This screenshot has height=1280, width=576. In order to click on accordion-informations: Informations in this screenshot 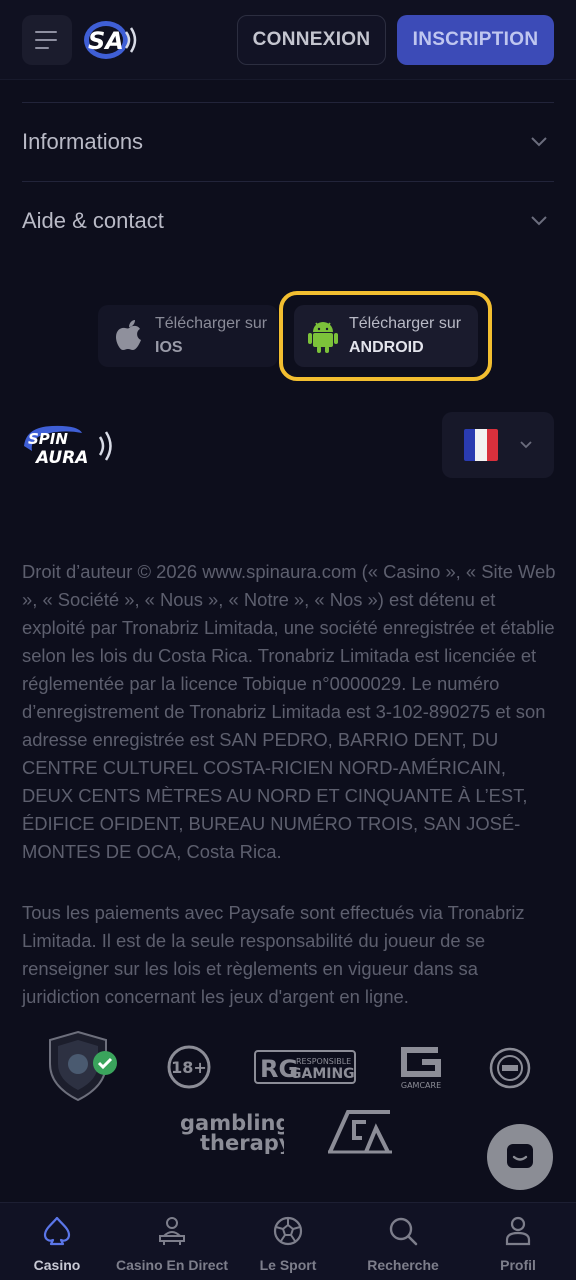, I will do `click(288, 142)`.